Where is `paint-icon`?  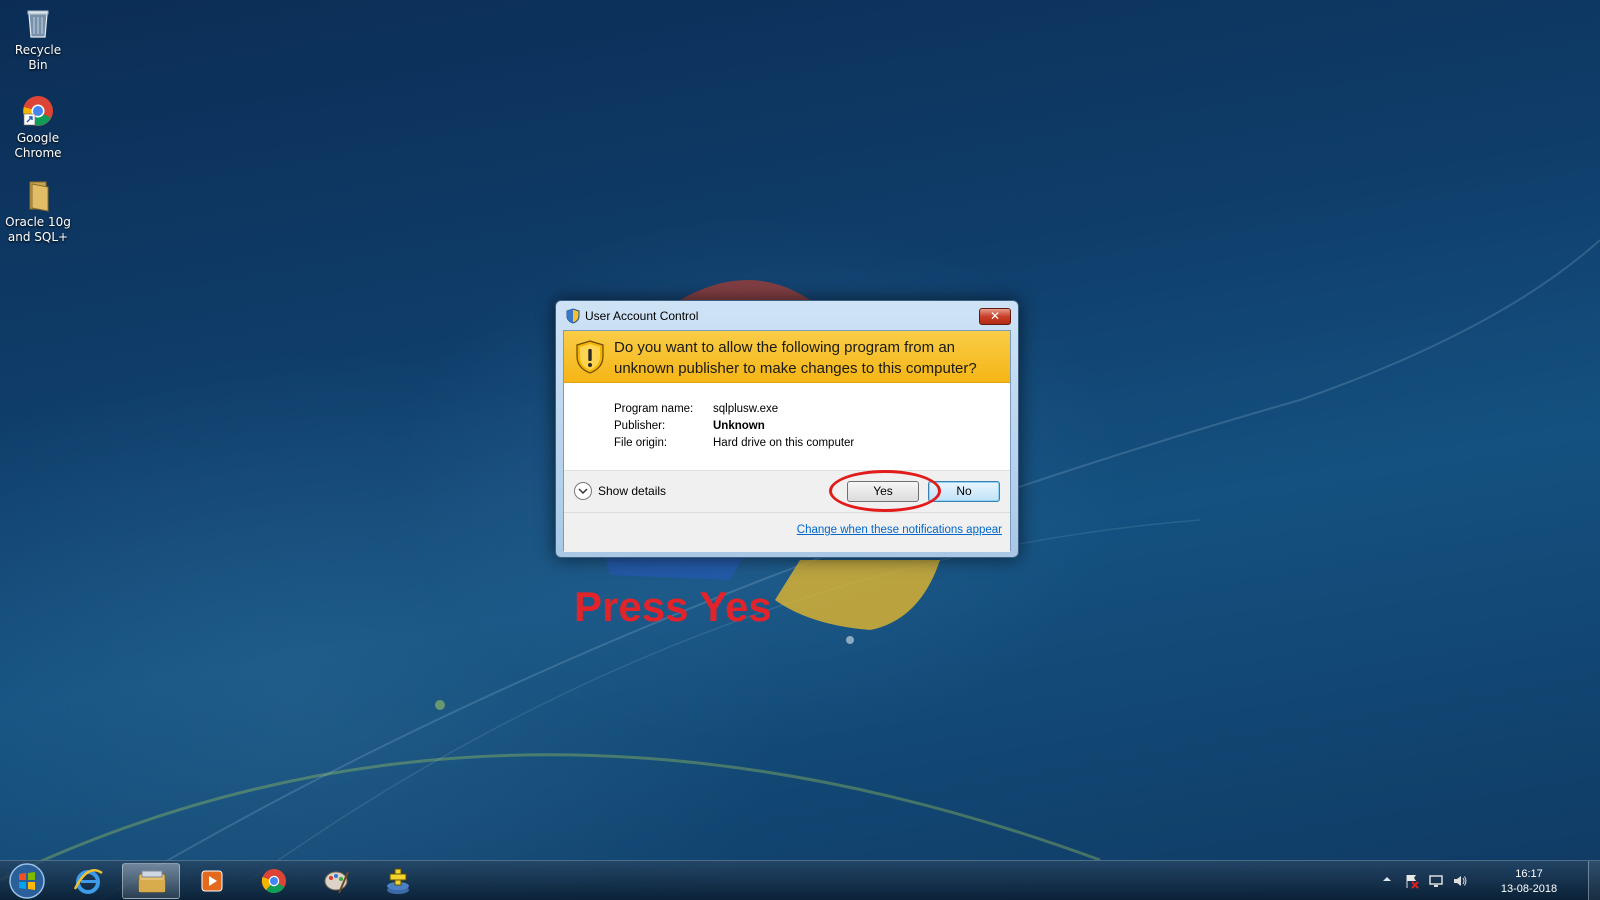 paint-icon is located at coordinates (336, 882).